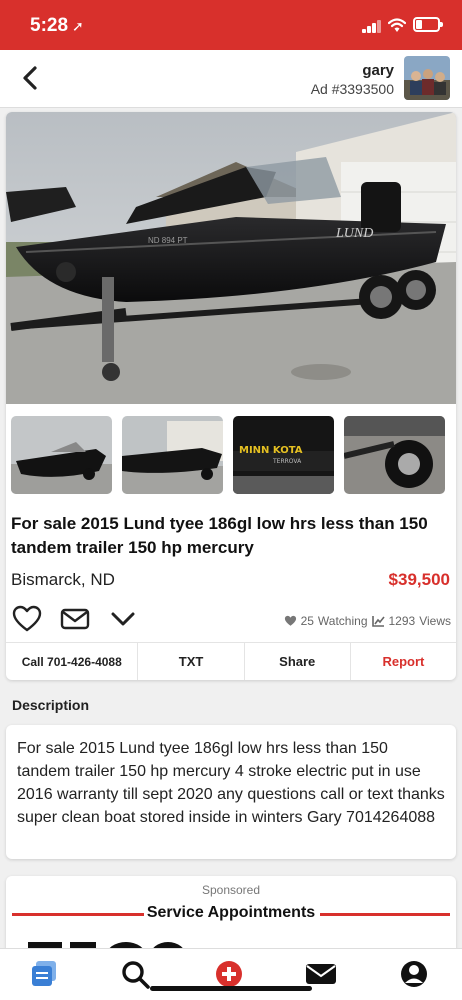  I want to click on home-indicator, so click(231, 988).